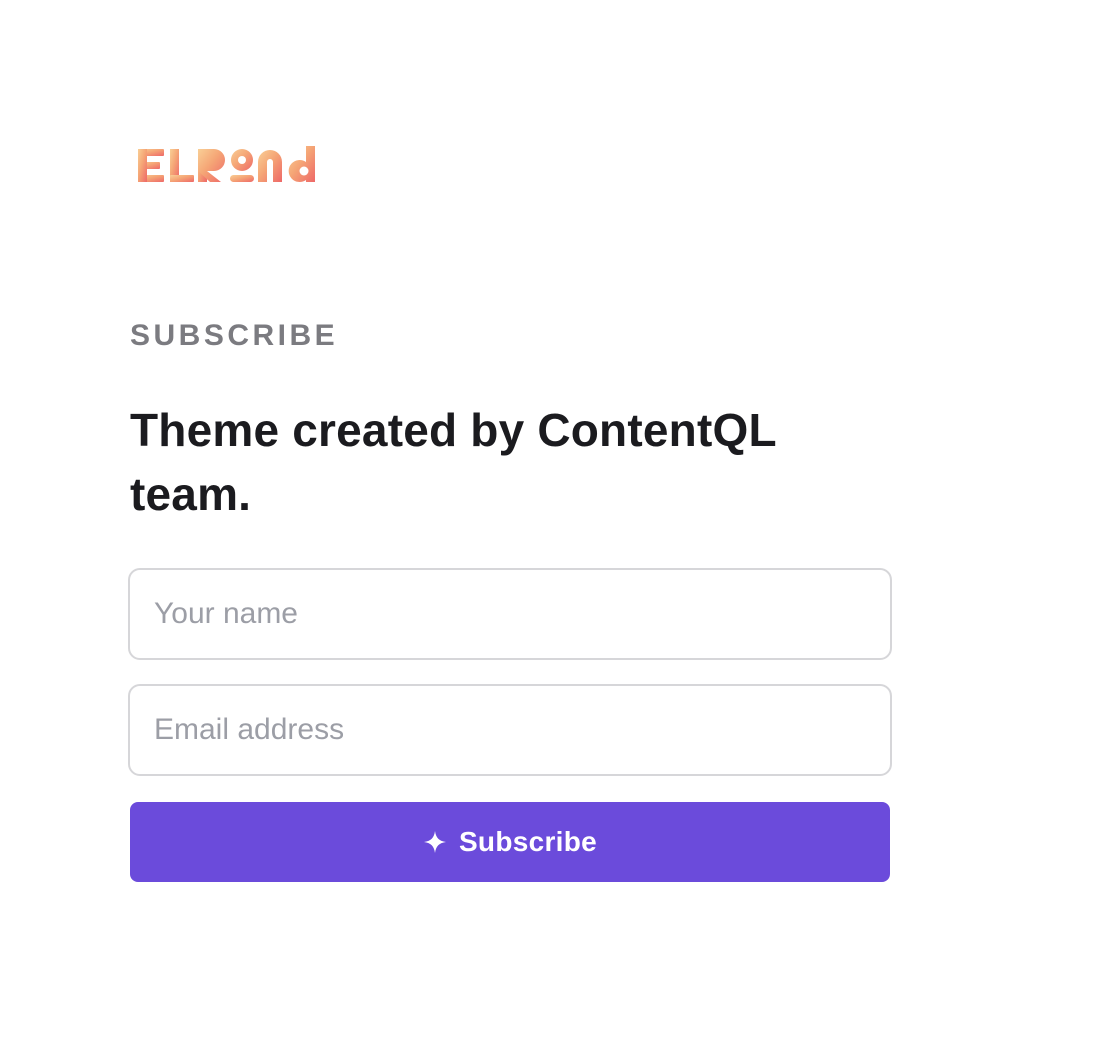 Image resolution: width=1106 pixels, height=1048 pixels. I want to click on subscribe-button: Subscribe, so click(510, 842).